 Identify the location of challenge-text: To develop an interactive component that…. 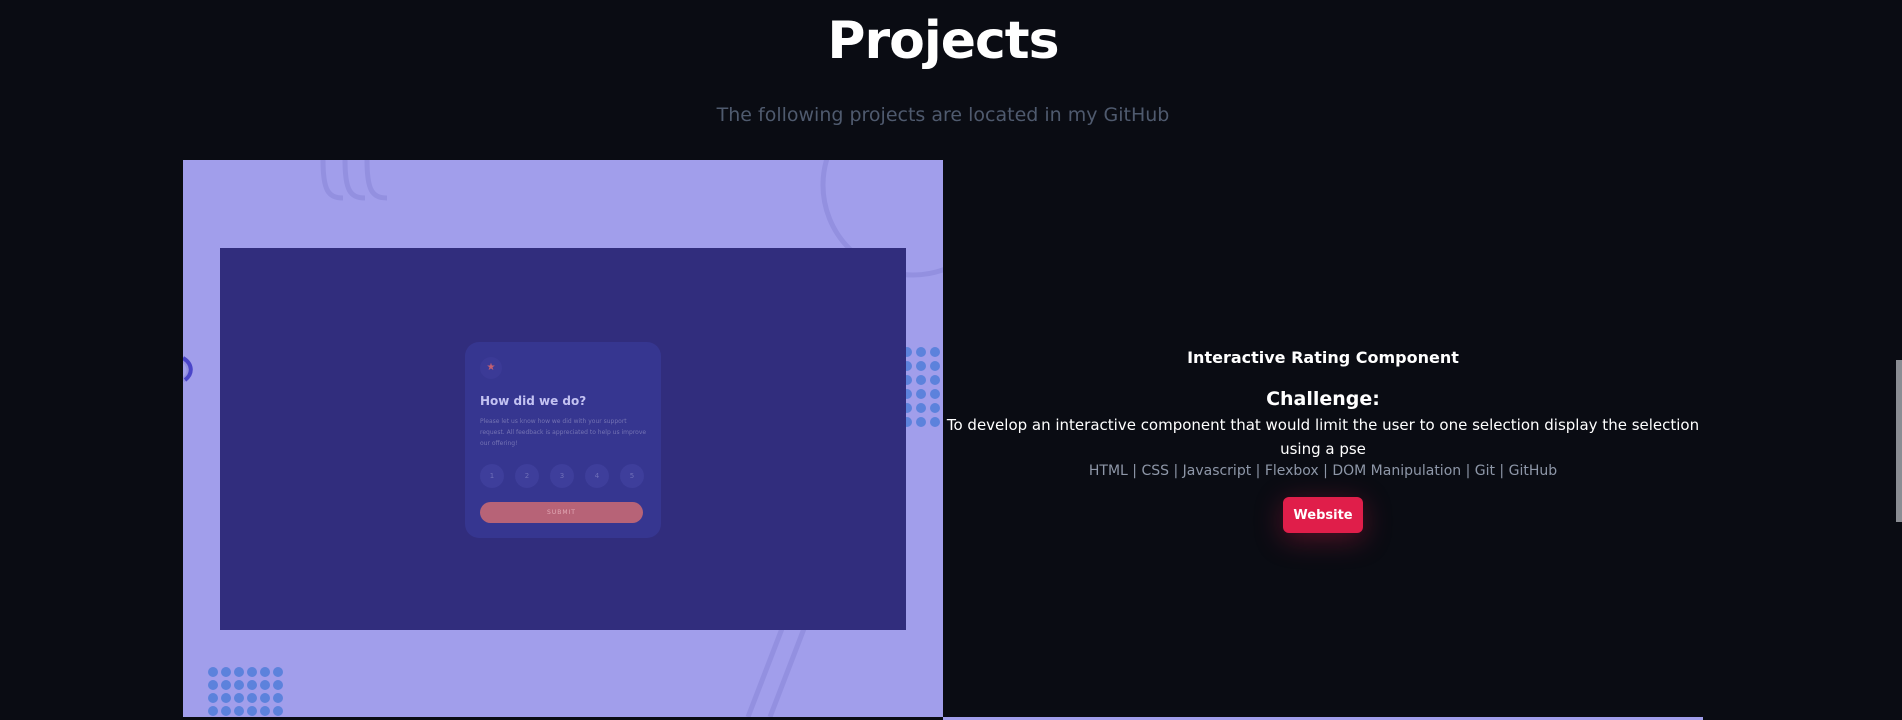
(1323, 437).